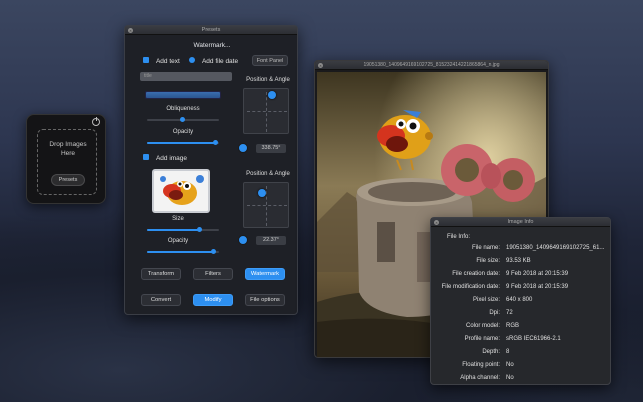 The height and width of the screenshot is (402, 643). I want to click on bird-image, so click(182, 190).